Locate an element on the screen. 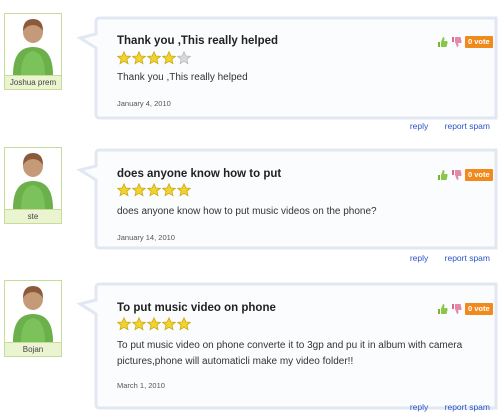 The height and width of the screenshot is (419, 500). author-avatar: Joshua prem is located at coordinates (33, 52).